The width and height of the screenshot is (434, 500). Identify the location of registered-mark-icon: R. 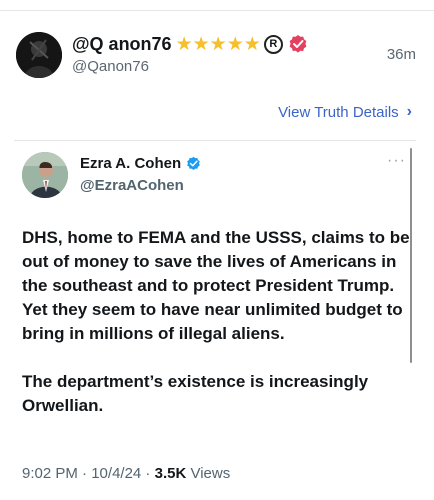
(273, 44).